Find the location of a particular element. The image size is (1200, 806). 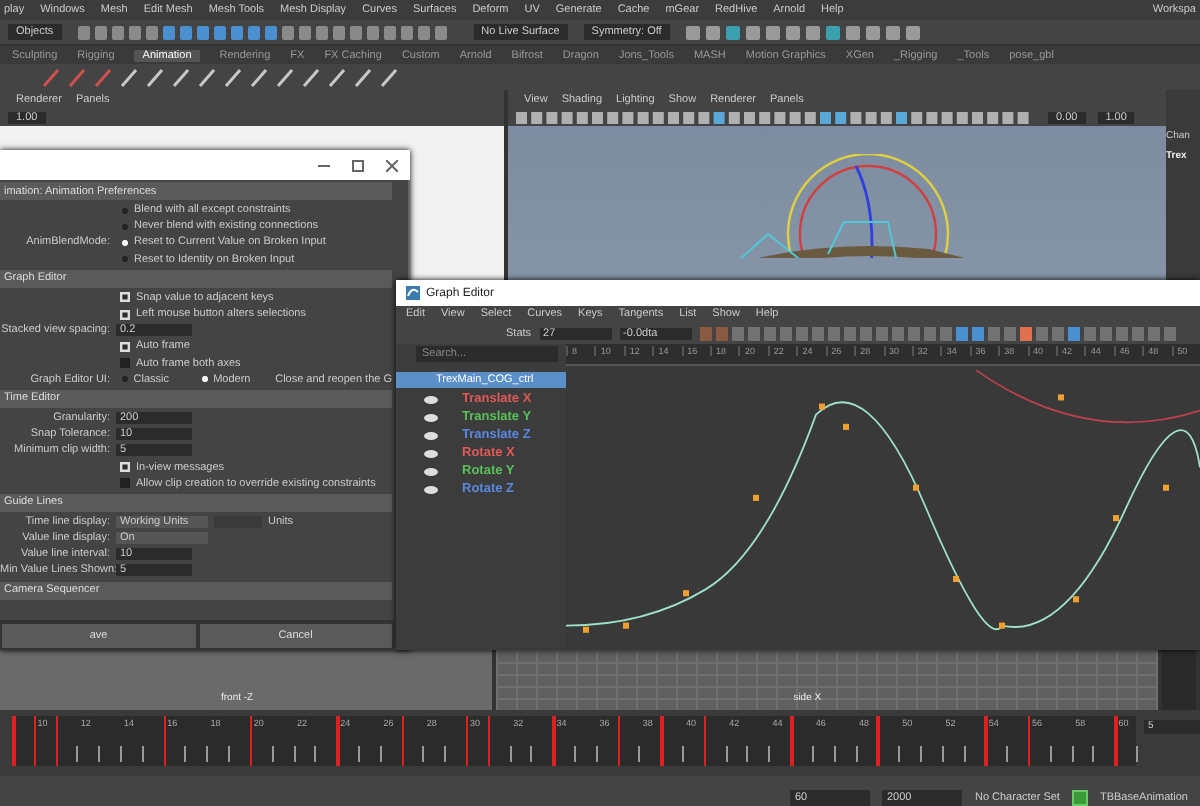

graph-editor-icon is located at coordinates (413, 293).